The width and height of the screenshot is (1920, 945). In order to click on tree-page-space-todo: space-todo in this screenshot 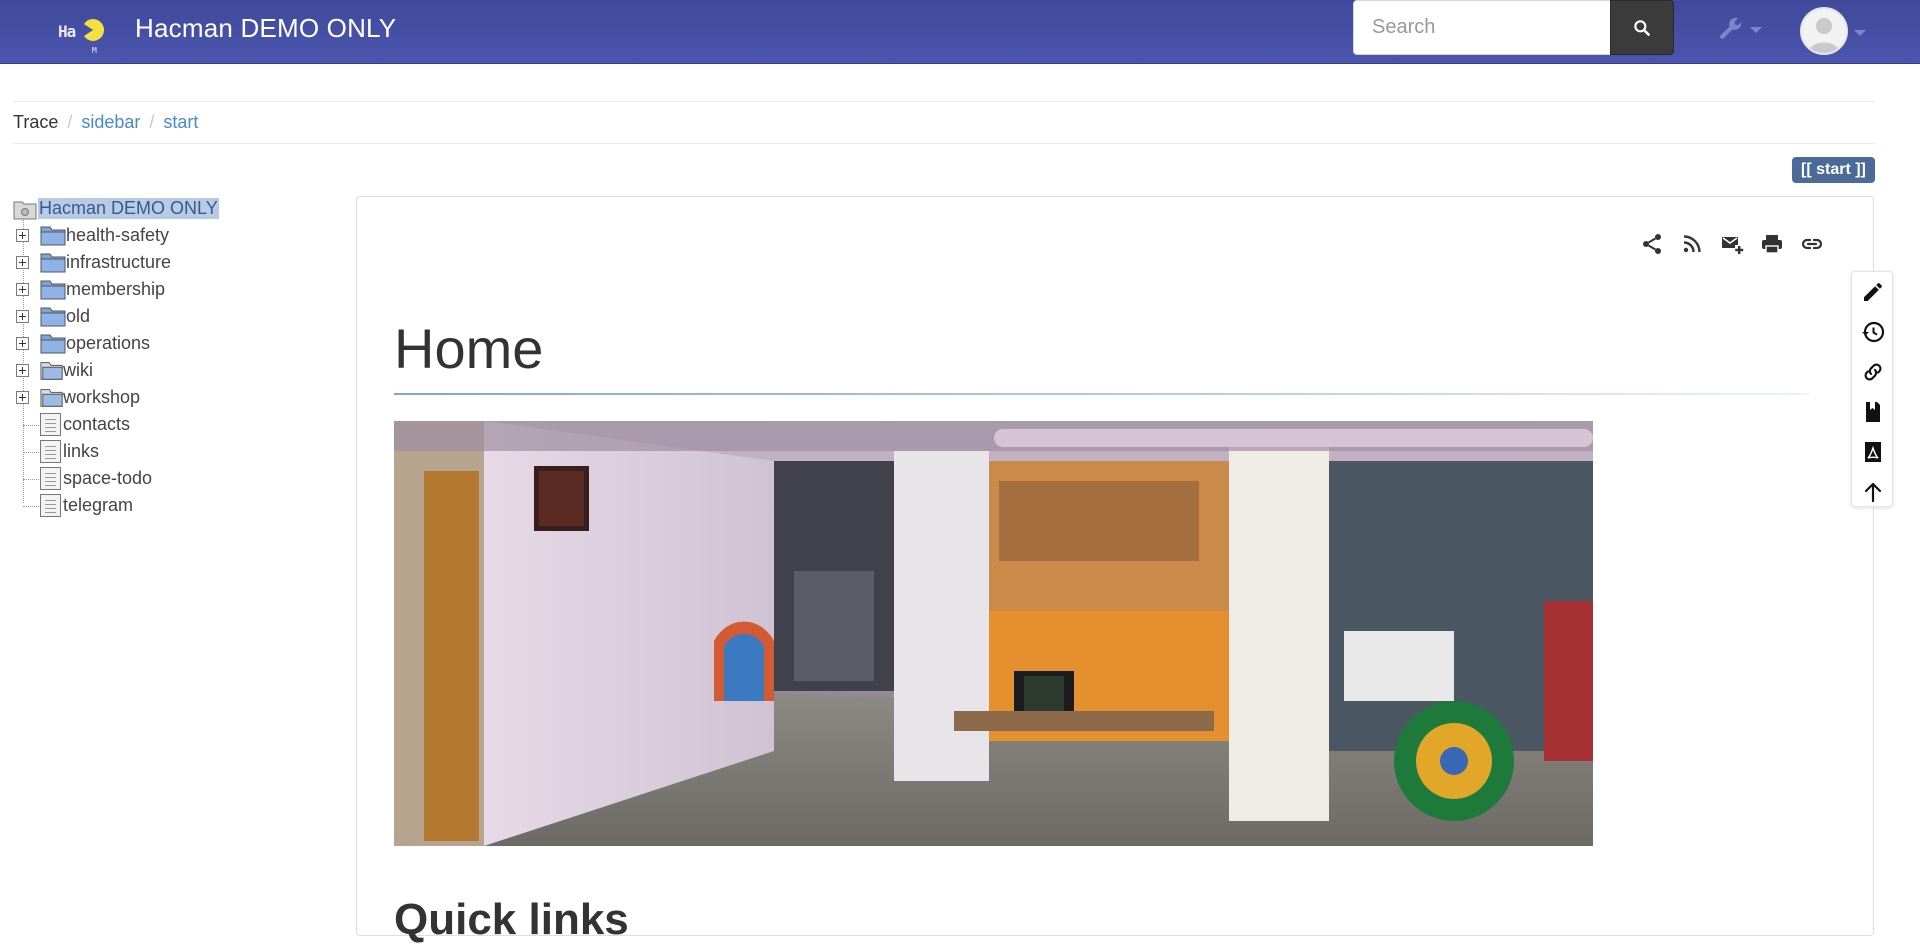, I will do `click(178, 478)`.